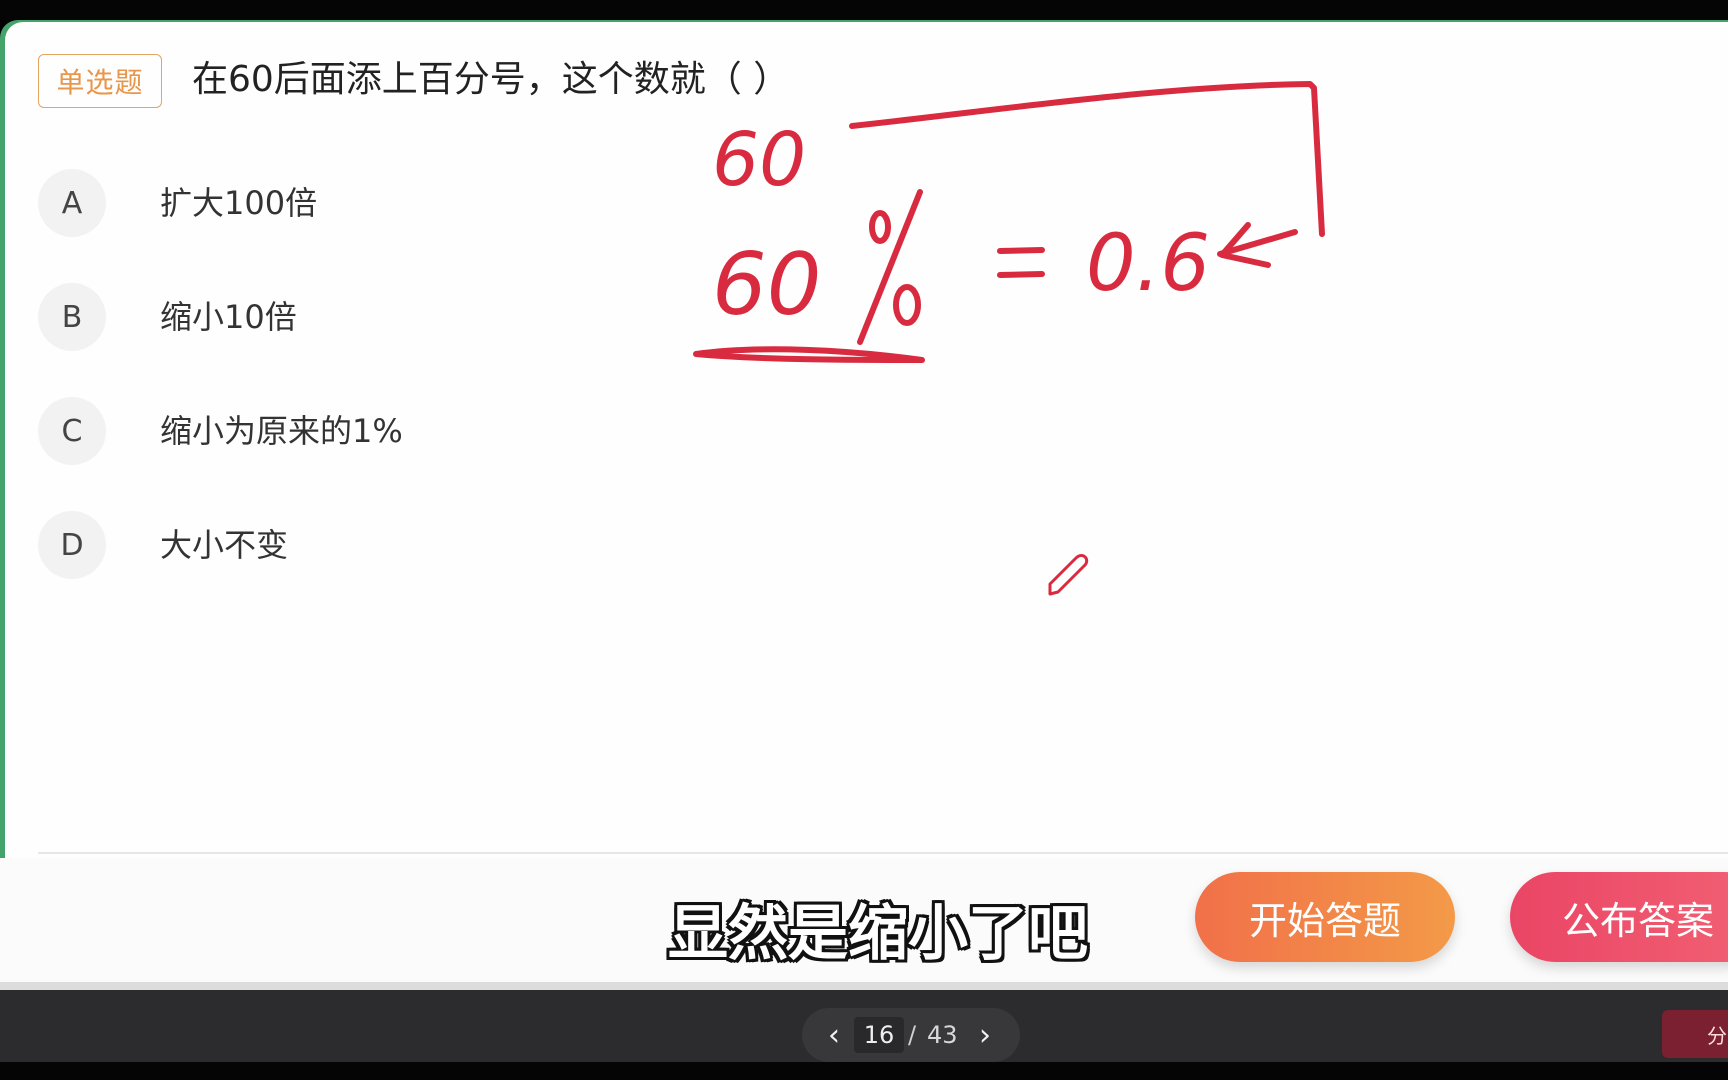 The width and height of the screenshot is (1728, 1080). I want to click on option-d: D 大小不变, so click(288, 545).